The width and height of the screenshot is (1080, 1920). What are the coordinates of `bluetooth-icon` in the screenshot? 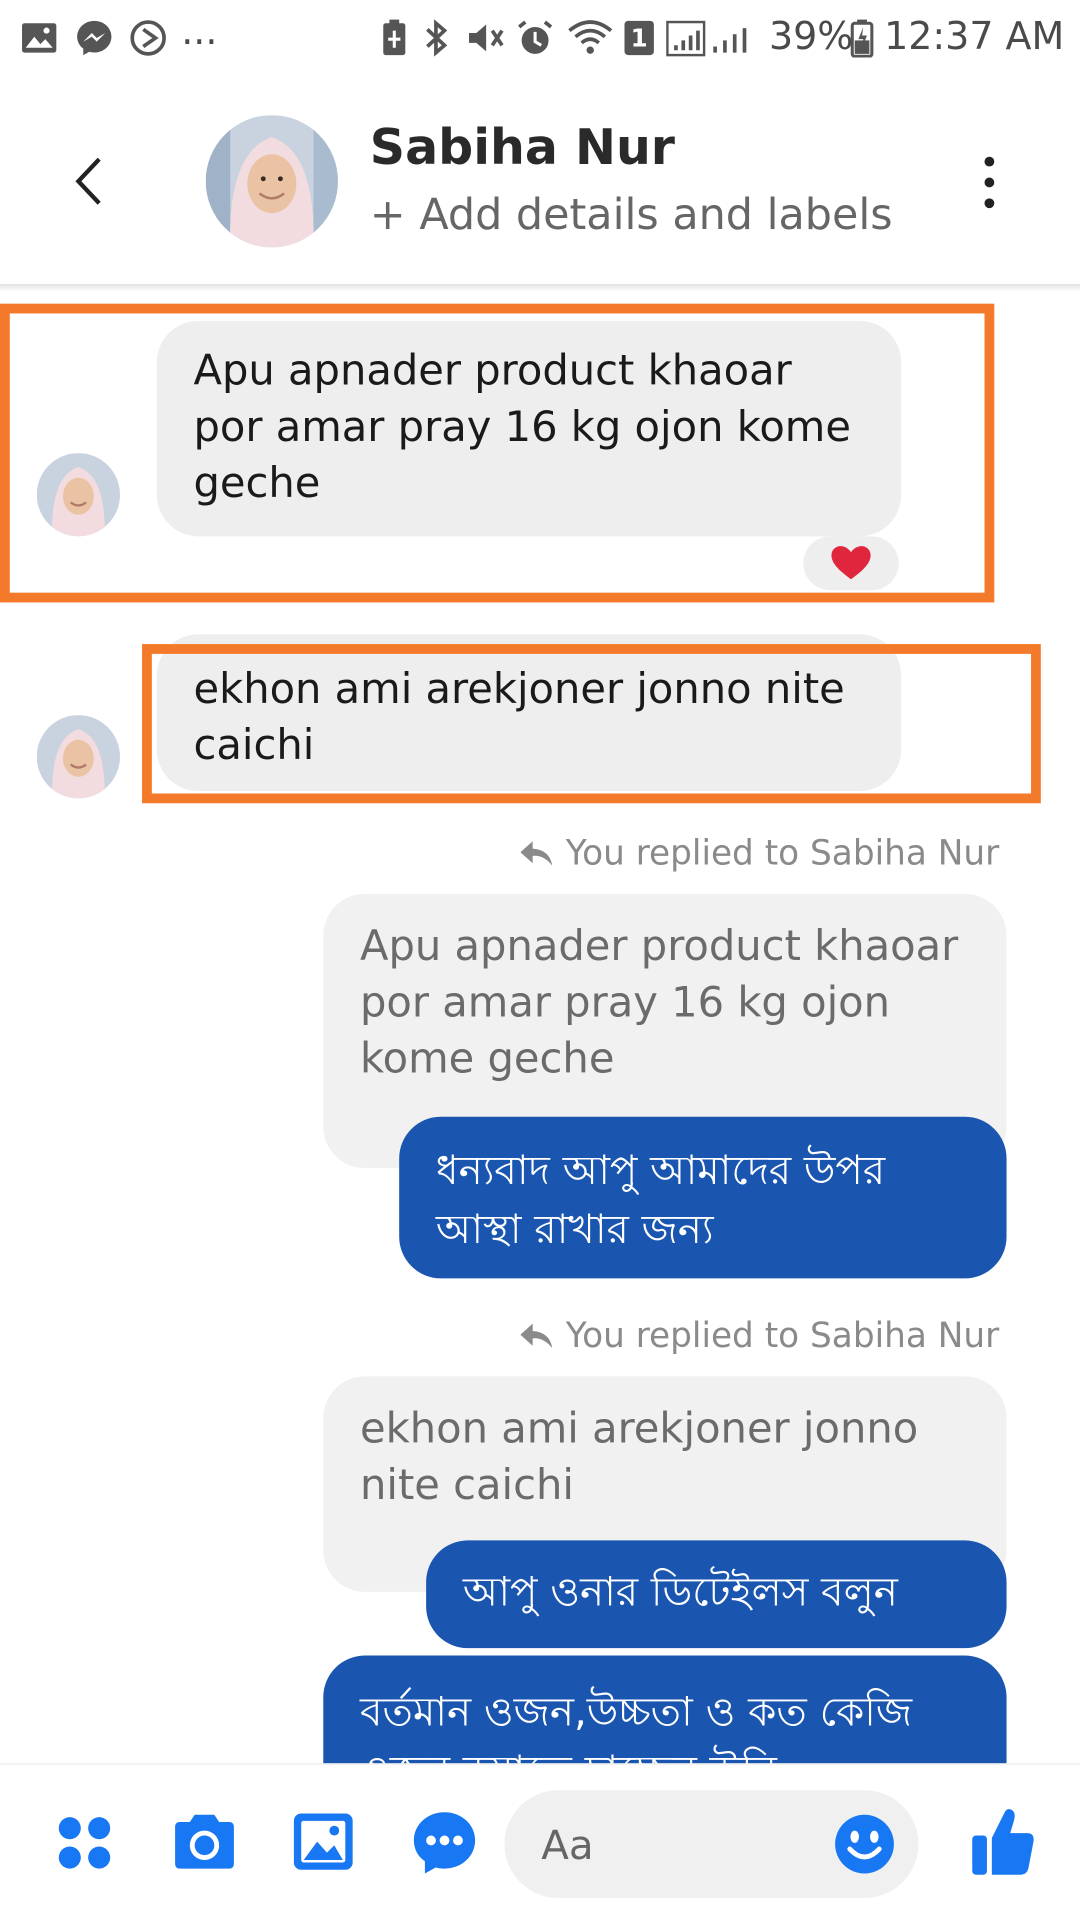 It's located at (436, 38).